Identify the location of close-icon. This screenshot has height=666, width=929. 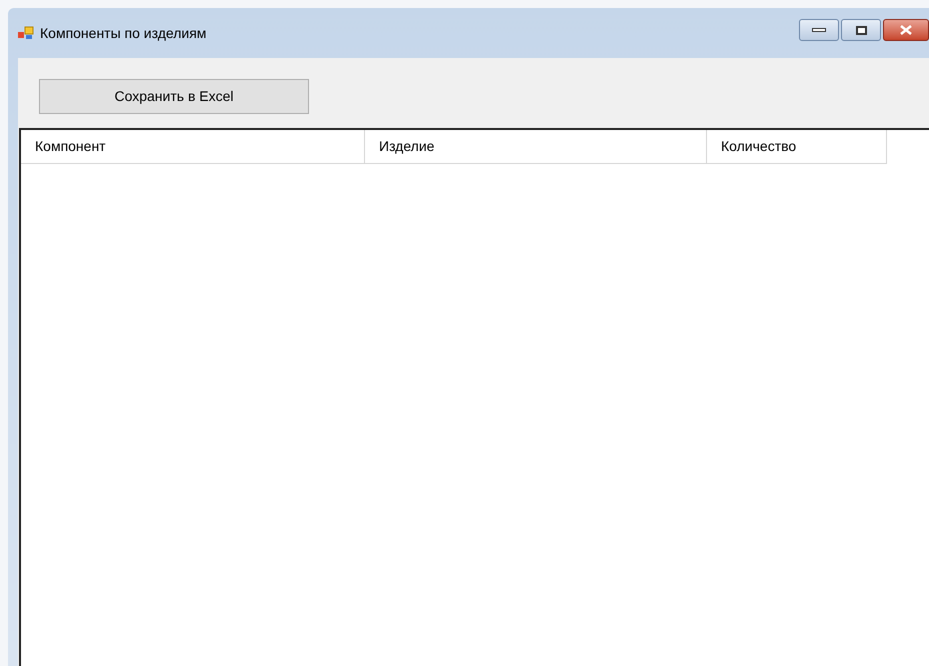
(906, 30).